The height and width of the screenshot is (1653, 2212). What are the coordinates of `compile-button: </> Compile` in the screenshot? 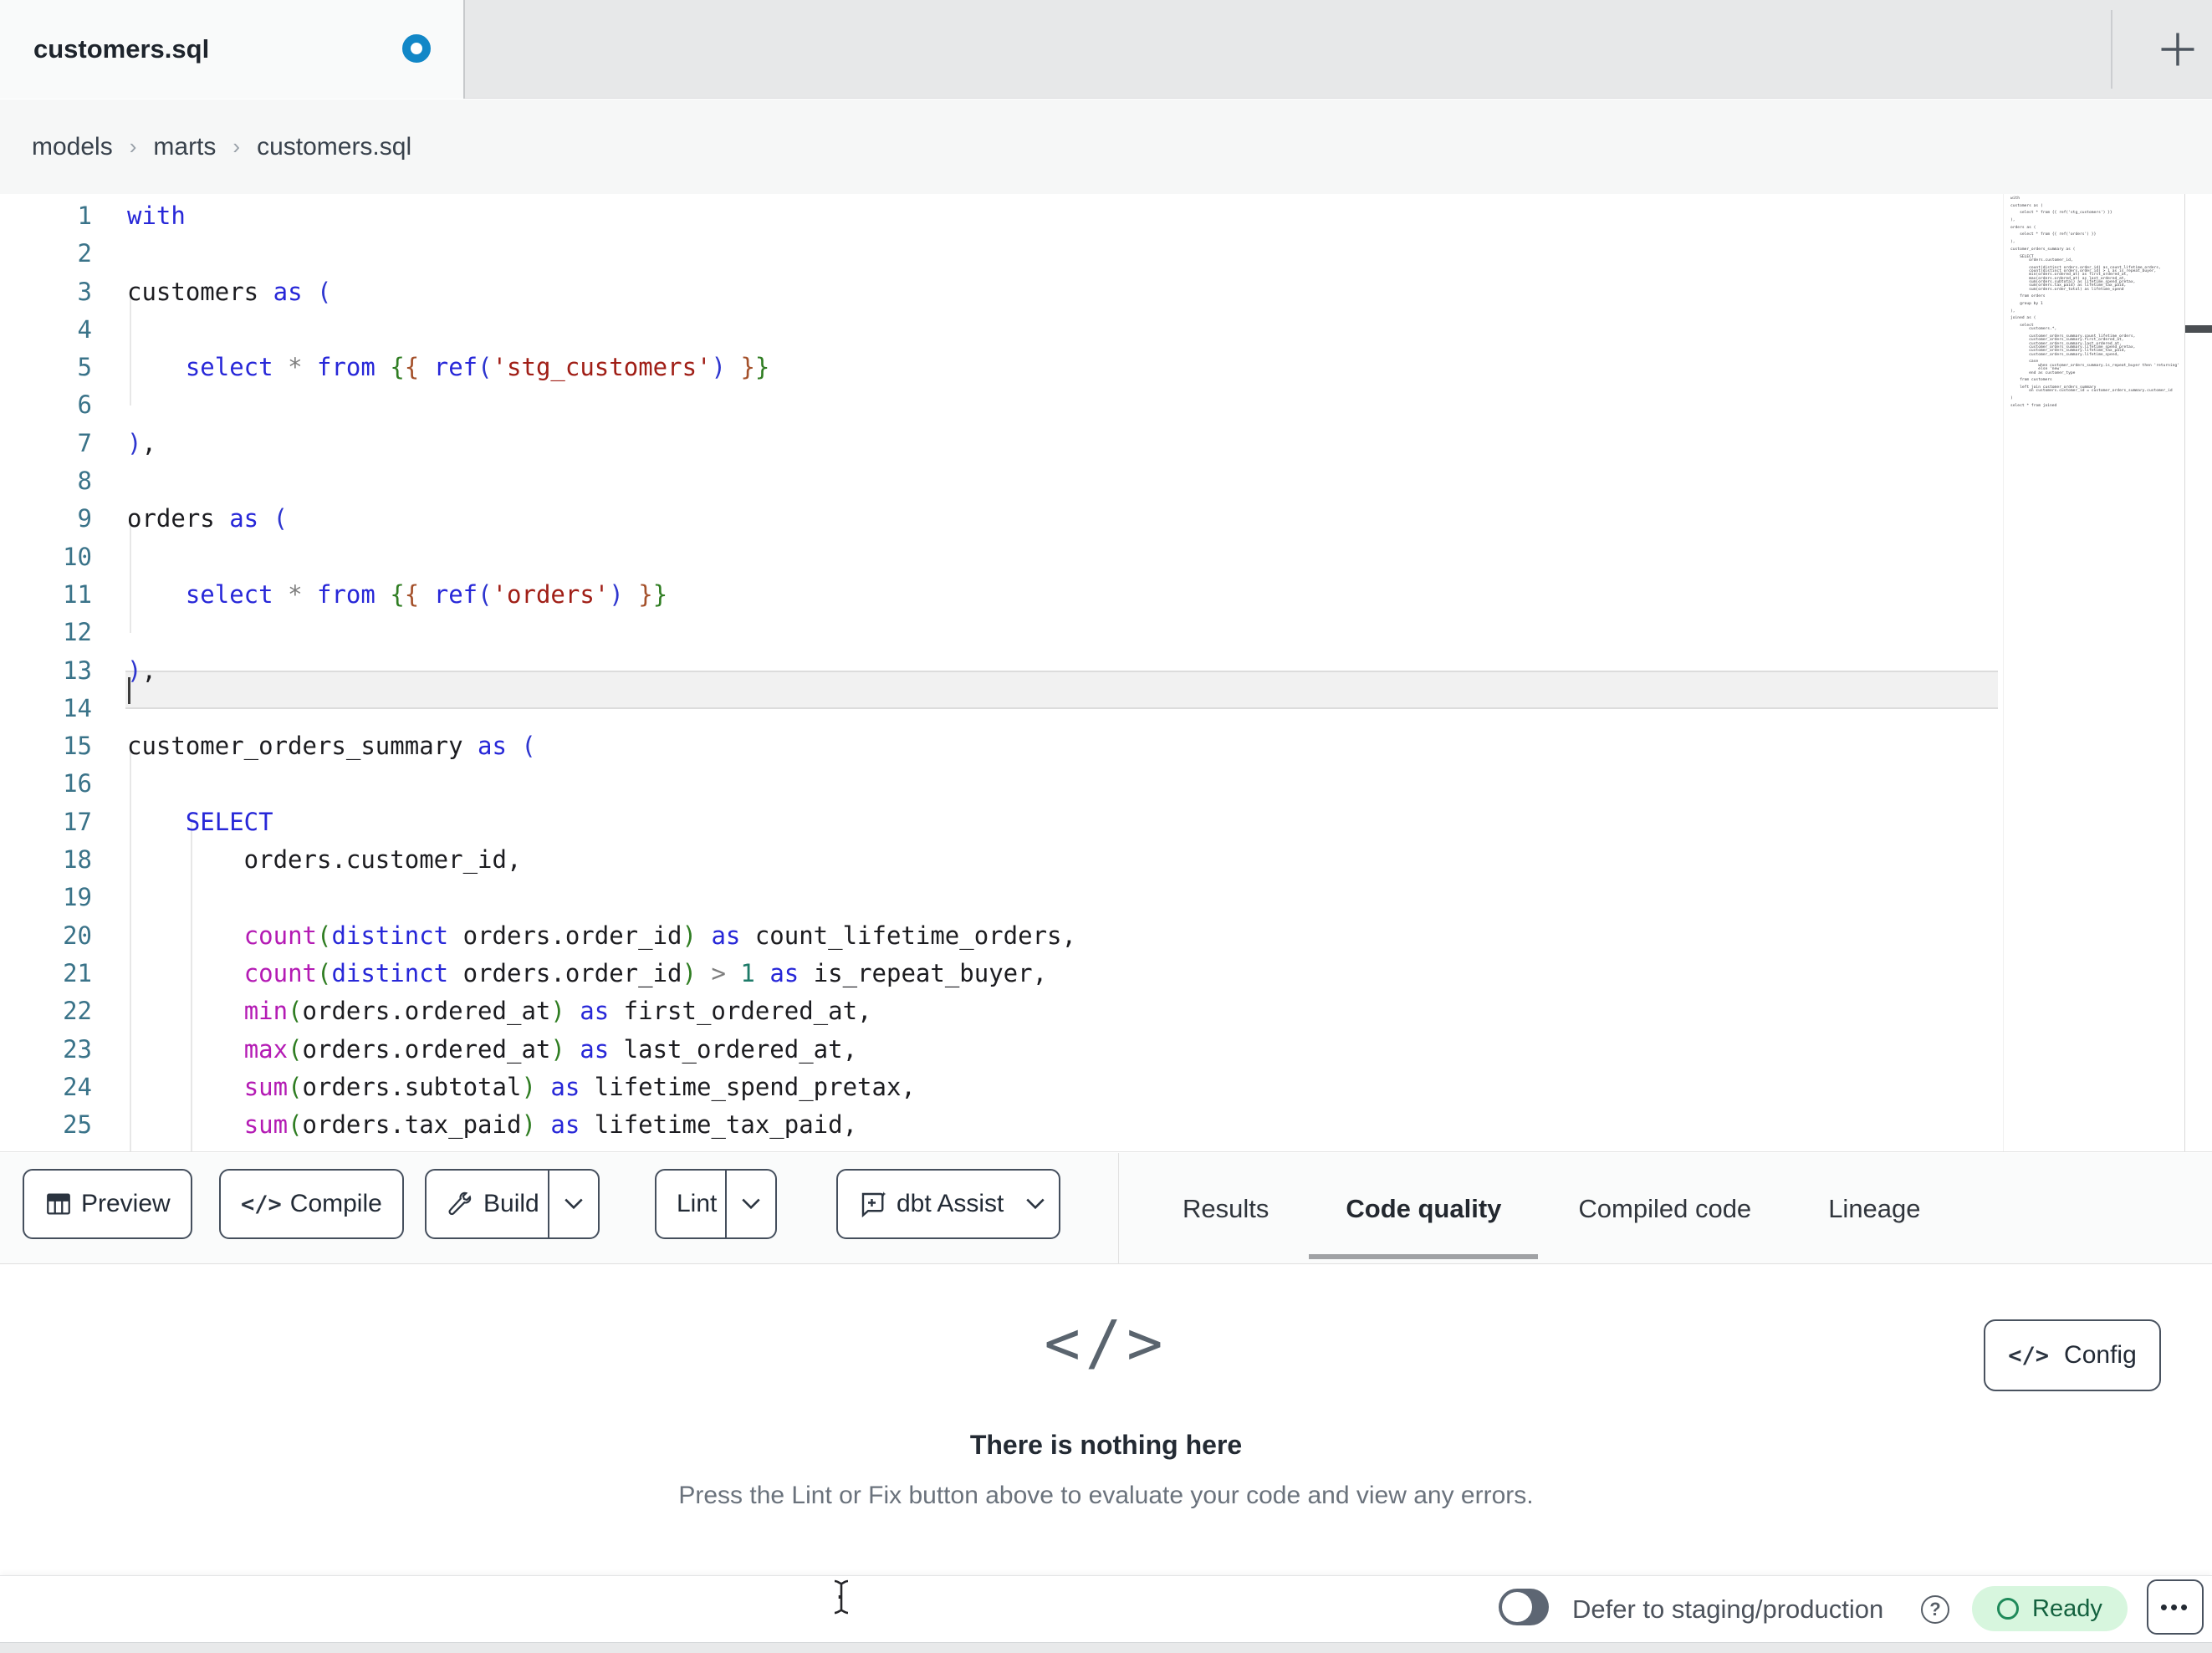 It's located at (312, 1204).